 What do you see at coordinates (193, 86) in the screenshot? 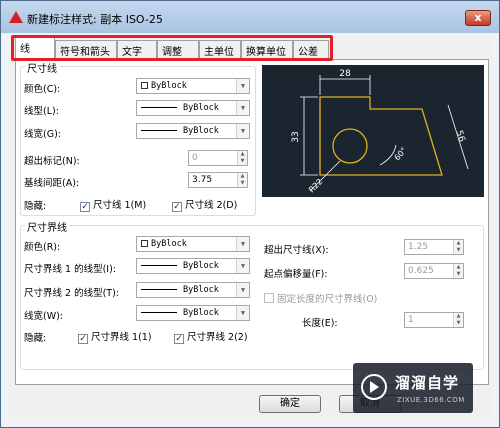
I see `dimline-color-select: ByBlock ▼` at bounding box center [193, 86].